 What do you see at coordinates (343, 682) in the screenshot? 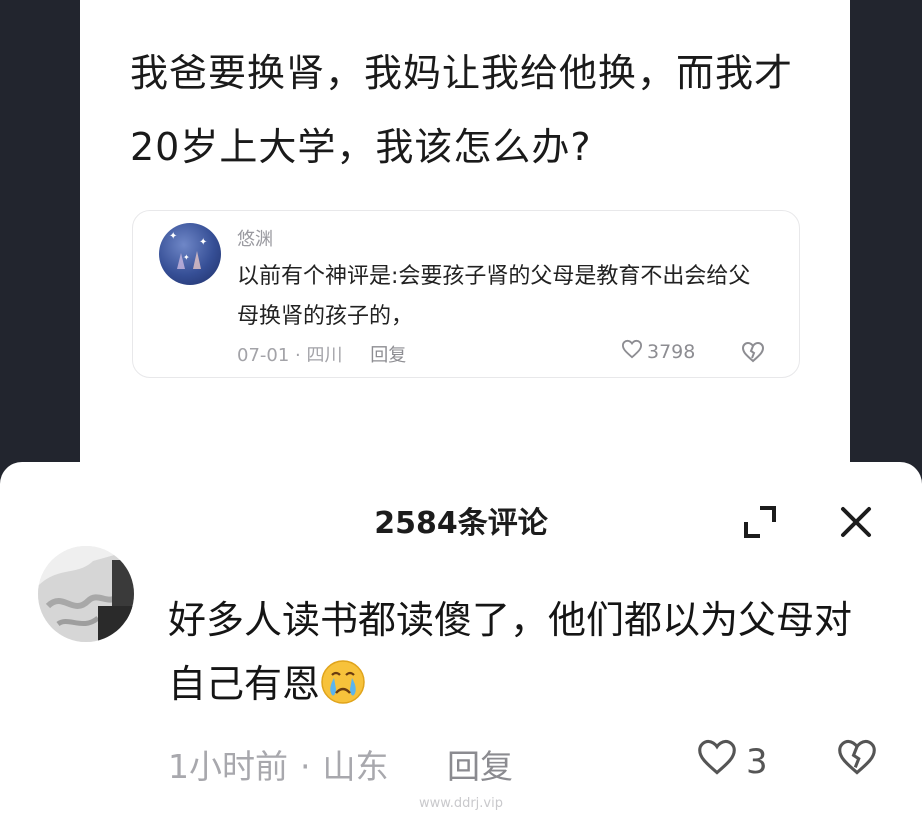
I see `crying-face-emoji-icon` at bounding box center [343, 682].